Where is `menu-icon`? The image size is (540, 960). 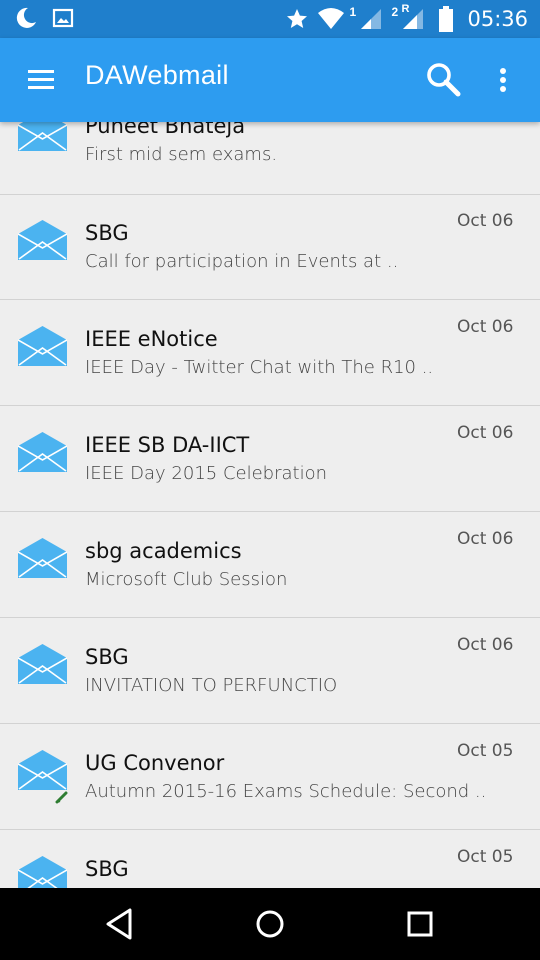
menu-icon is located at coordinates (42, 80).